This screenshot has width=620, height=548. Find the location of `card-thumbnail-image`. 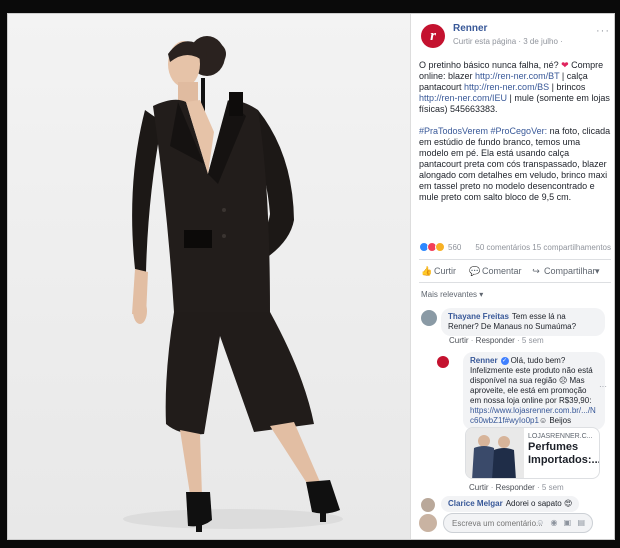

card-thumbnail-image is located at coordinates (495, 453).